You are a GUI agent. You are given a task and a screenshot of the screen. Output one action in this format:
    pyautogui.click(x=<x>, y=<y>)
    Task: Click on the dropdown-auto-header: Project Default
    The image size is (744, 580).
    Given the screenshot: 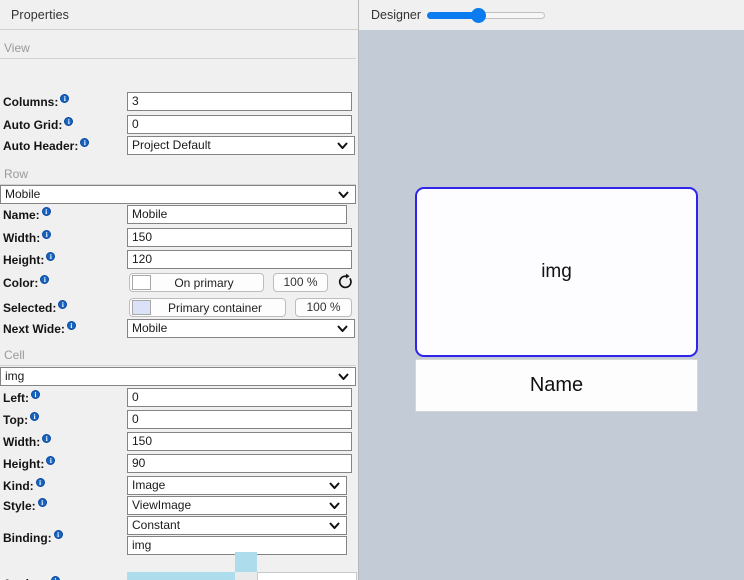 What is the action you would take?
    pyautogui.click(x=241, y=145)
    